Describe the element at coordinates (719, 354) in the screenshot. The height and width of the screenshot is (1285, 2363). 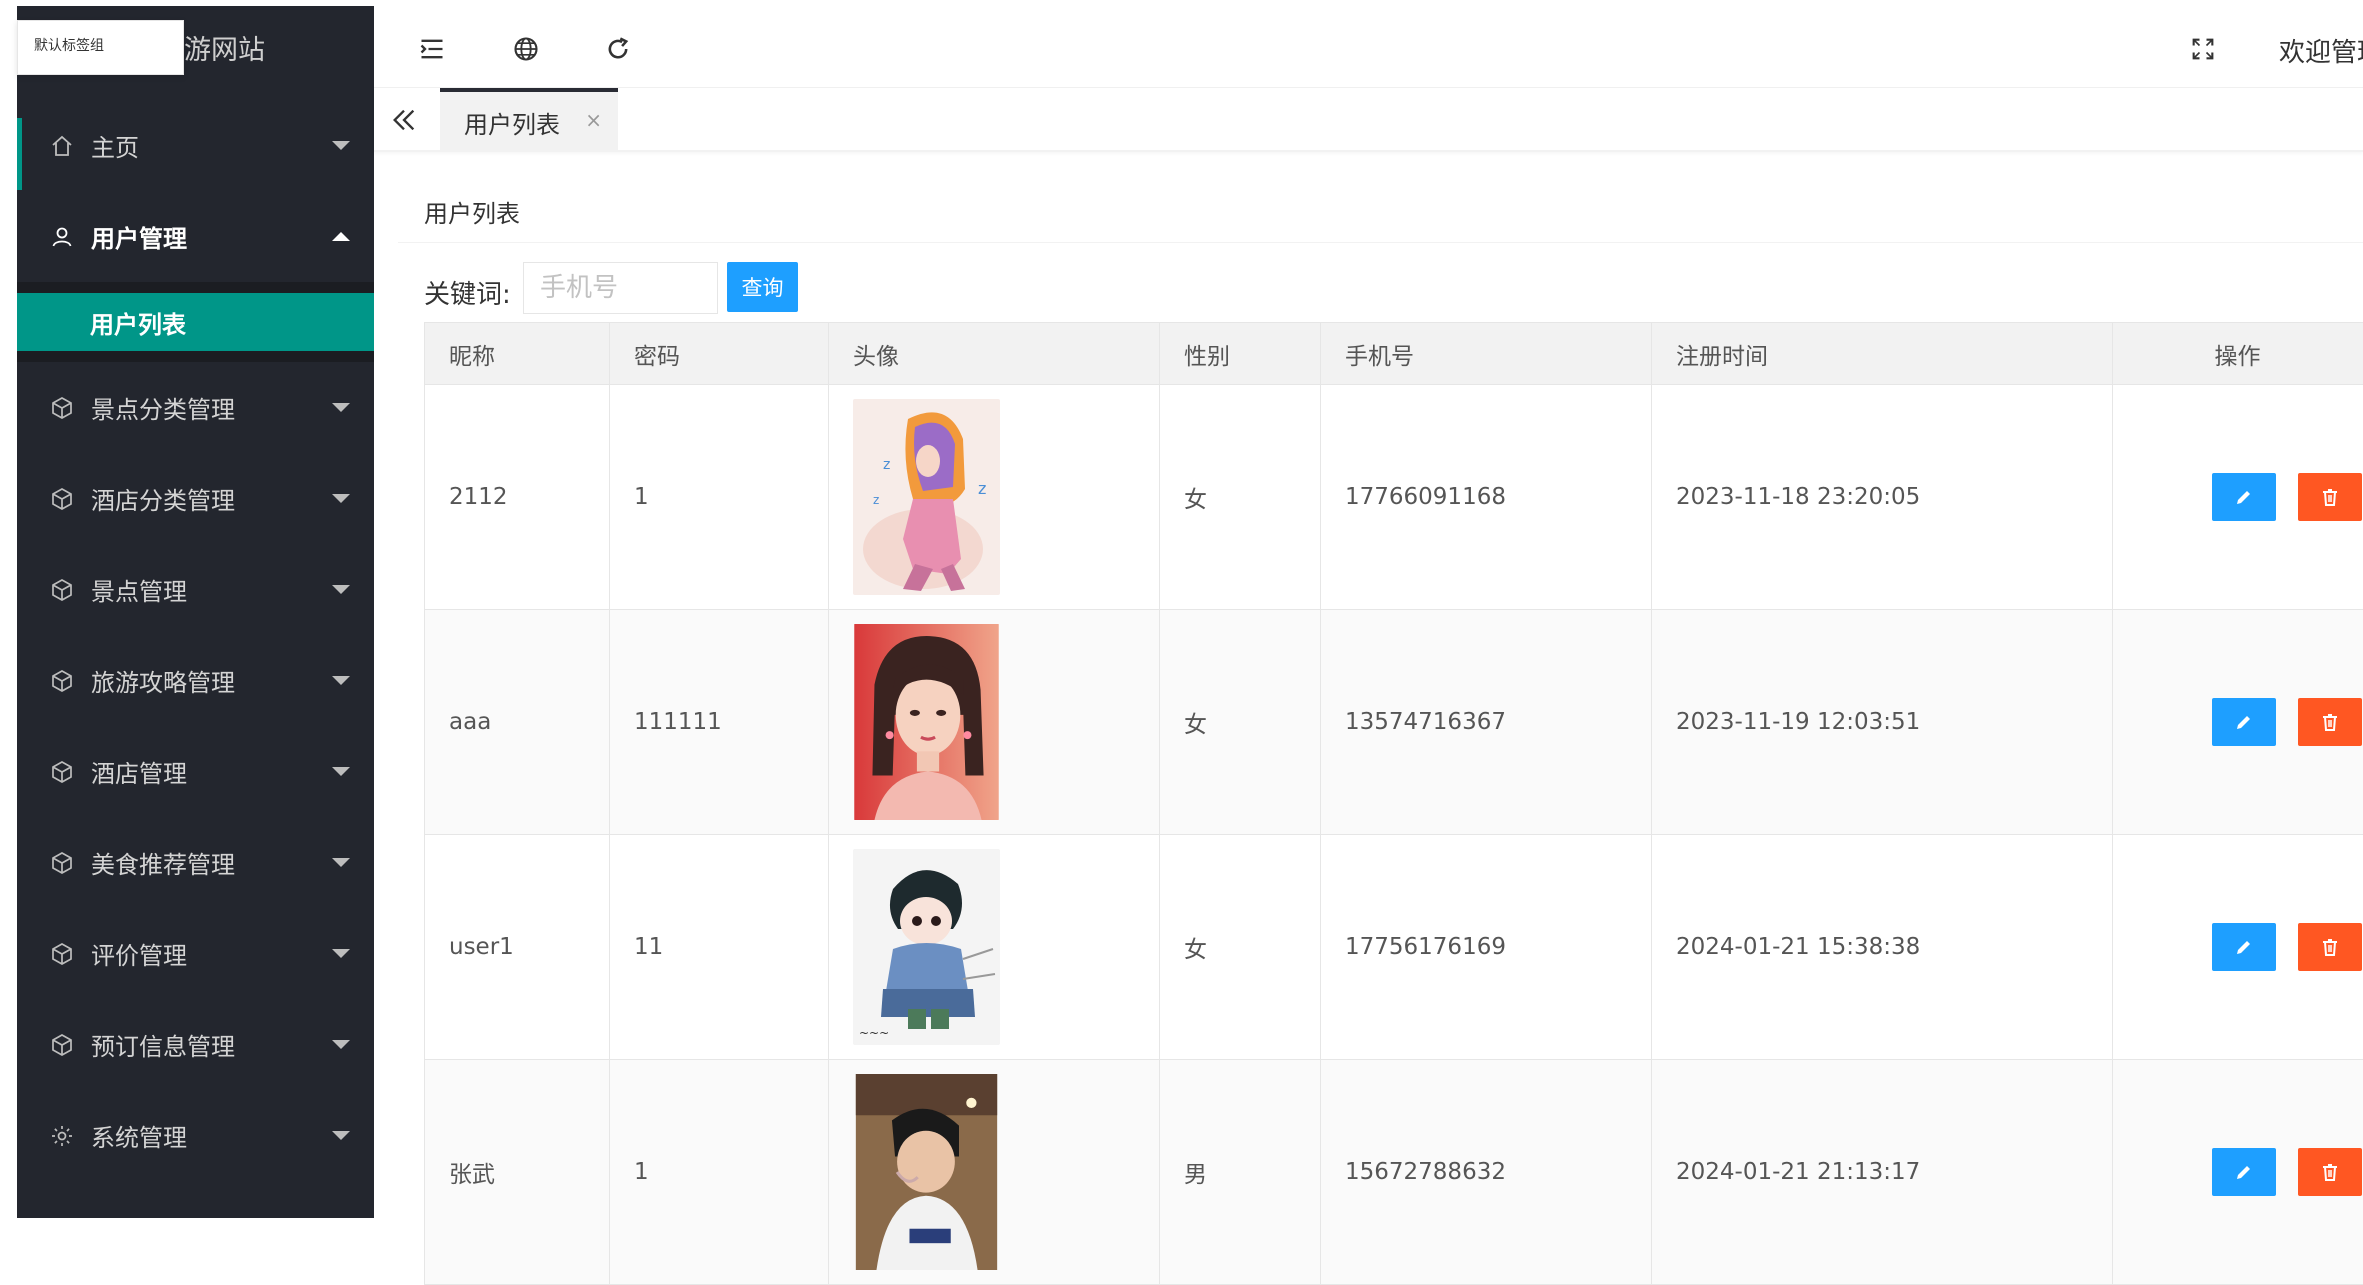
I see `column-header-password: 密码` at that location.